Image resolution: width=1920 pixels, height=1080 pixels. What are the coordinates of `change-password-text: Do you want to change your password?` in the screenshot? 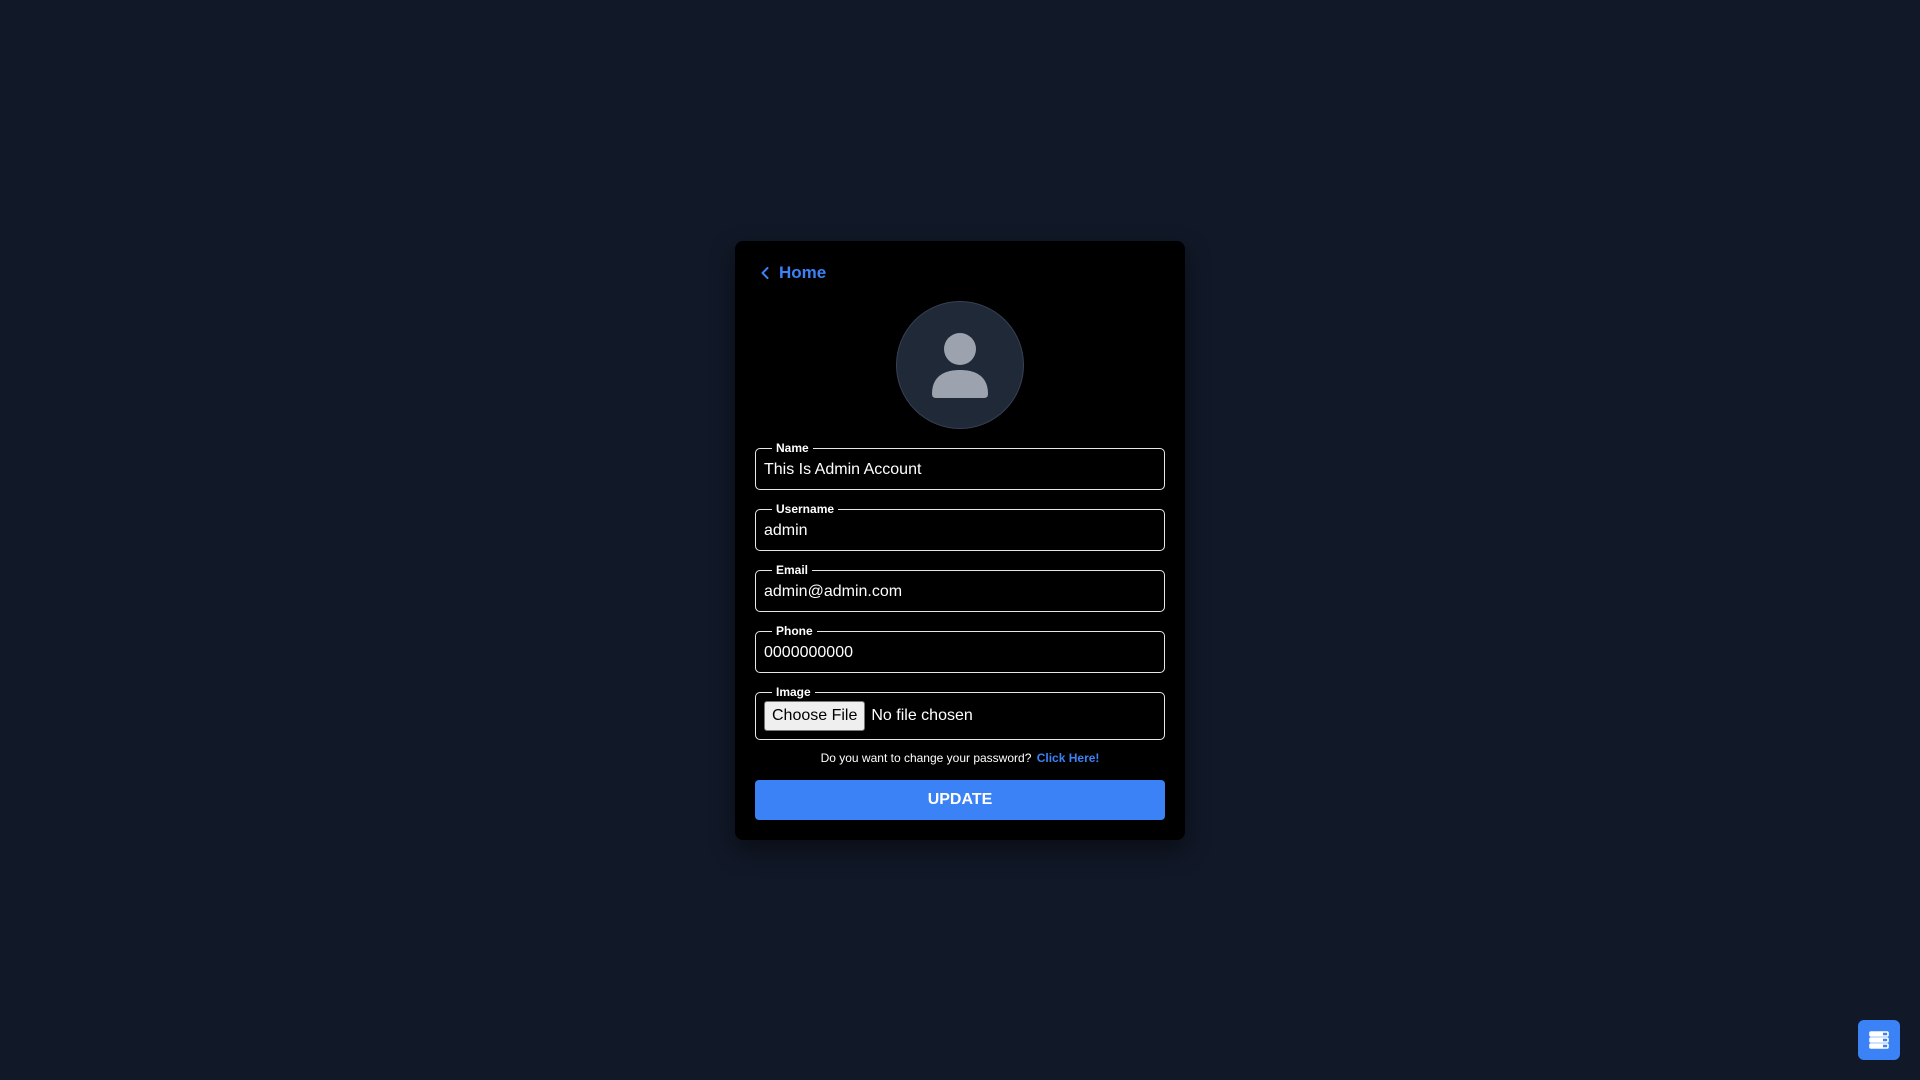 It's located at (926, 758).